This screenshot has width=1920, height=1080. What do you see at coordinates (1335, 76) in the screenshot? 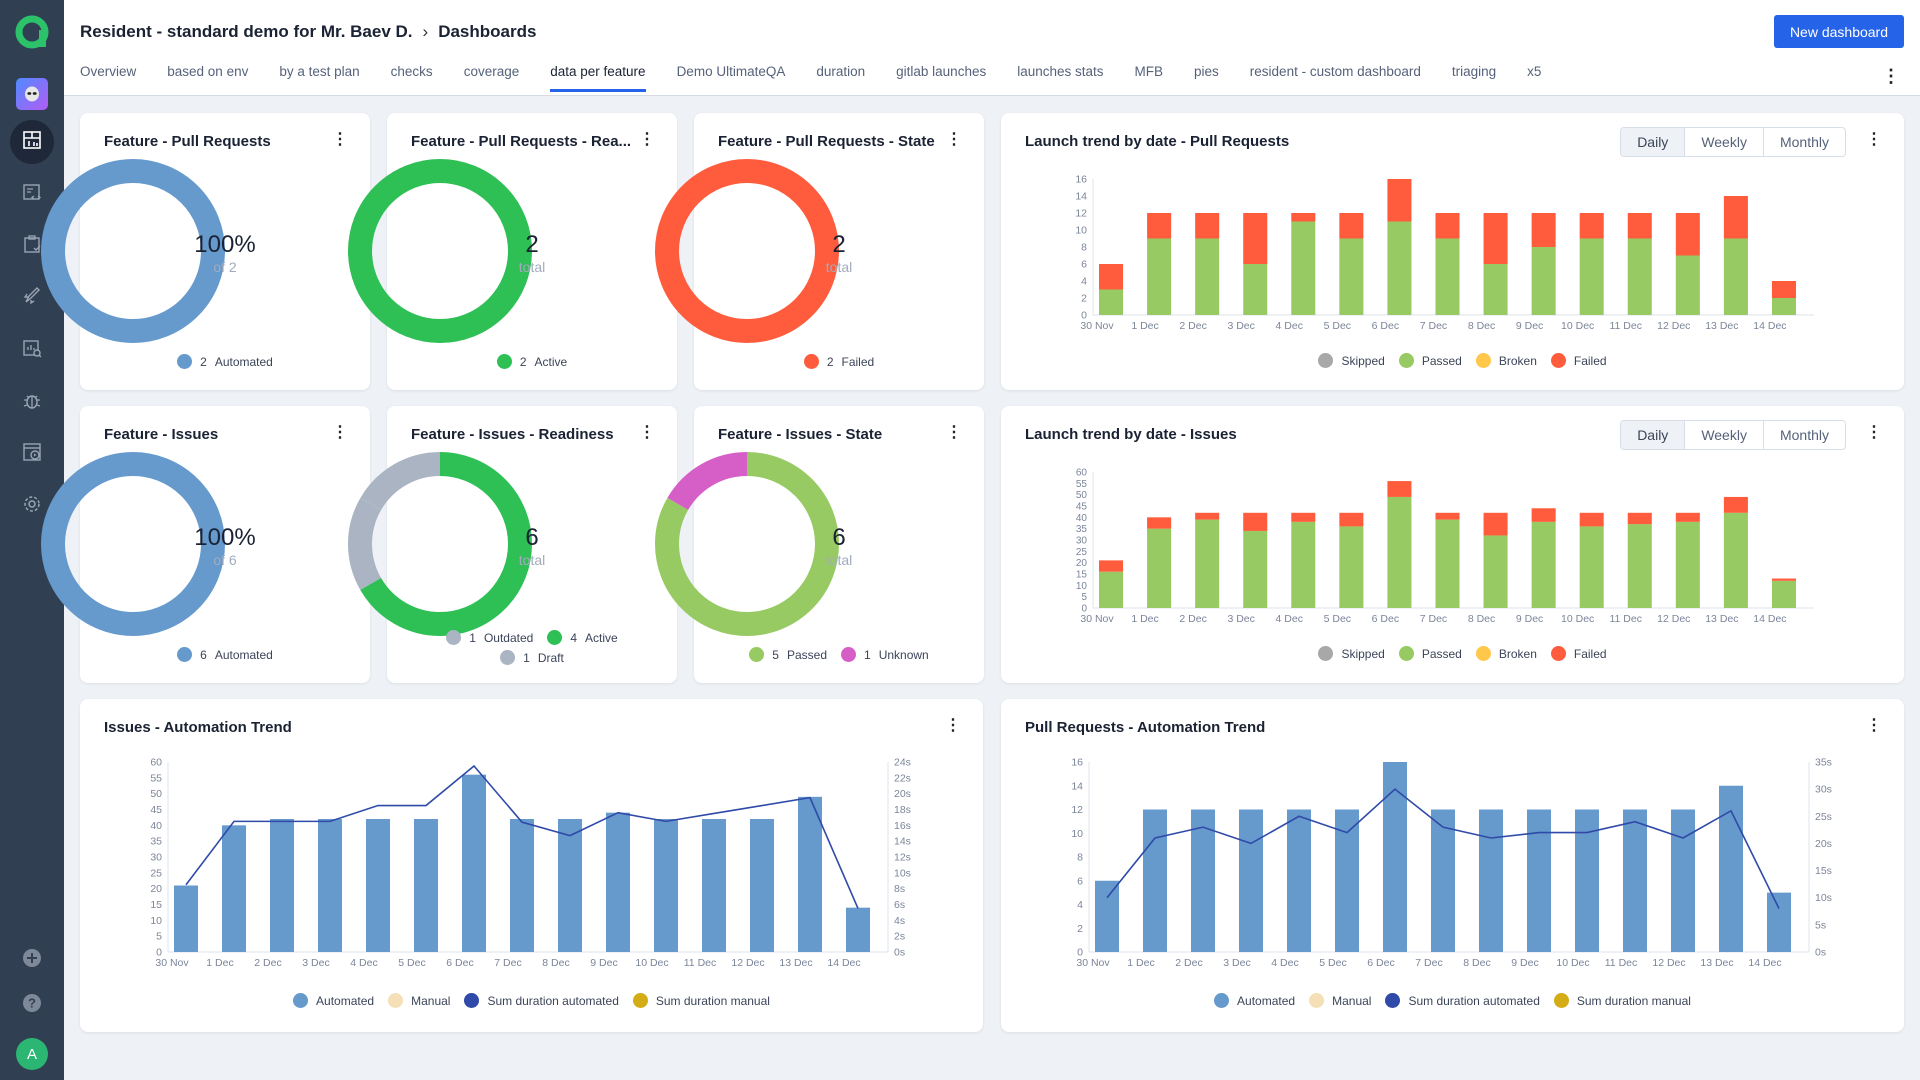
I see `tab-resident-custom-dashboard: resident - custom dashboard` at bounding box center [1335, 76].